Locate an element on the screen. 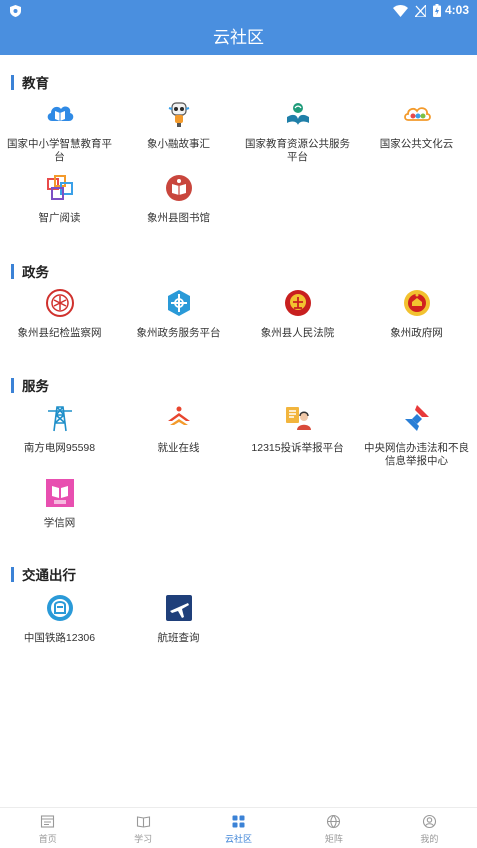 This screenshot has height=848, width=477. item-label: 航班查询 is located at coordinates (178, 638).